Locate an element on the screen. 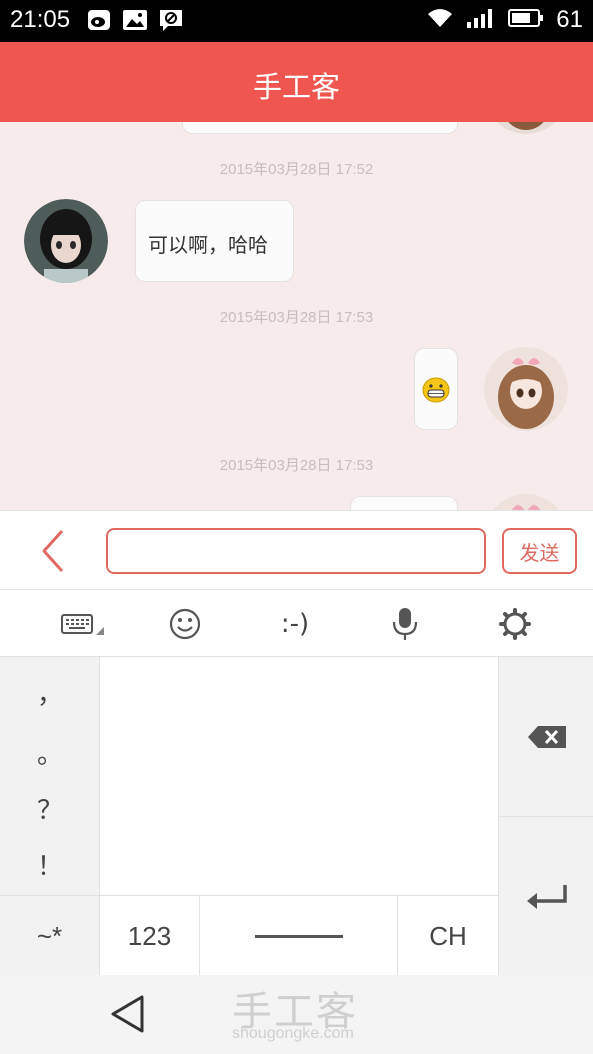 The height and width of the screenshot is (1054, 593). enter-icon is located at coordinates (546, 897).